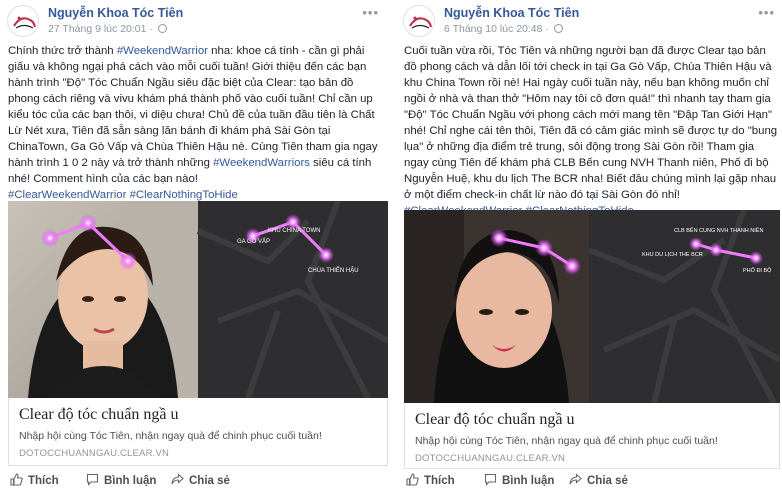 The width and height of the screenshot is (782, 495). What do you see at coordinates (757, 270) in the screenshot?
I see `map-label-3: PHỐ ĐI BỘ` at bounding box center [757, 270].